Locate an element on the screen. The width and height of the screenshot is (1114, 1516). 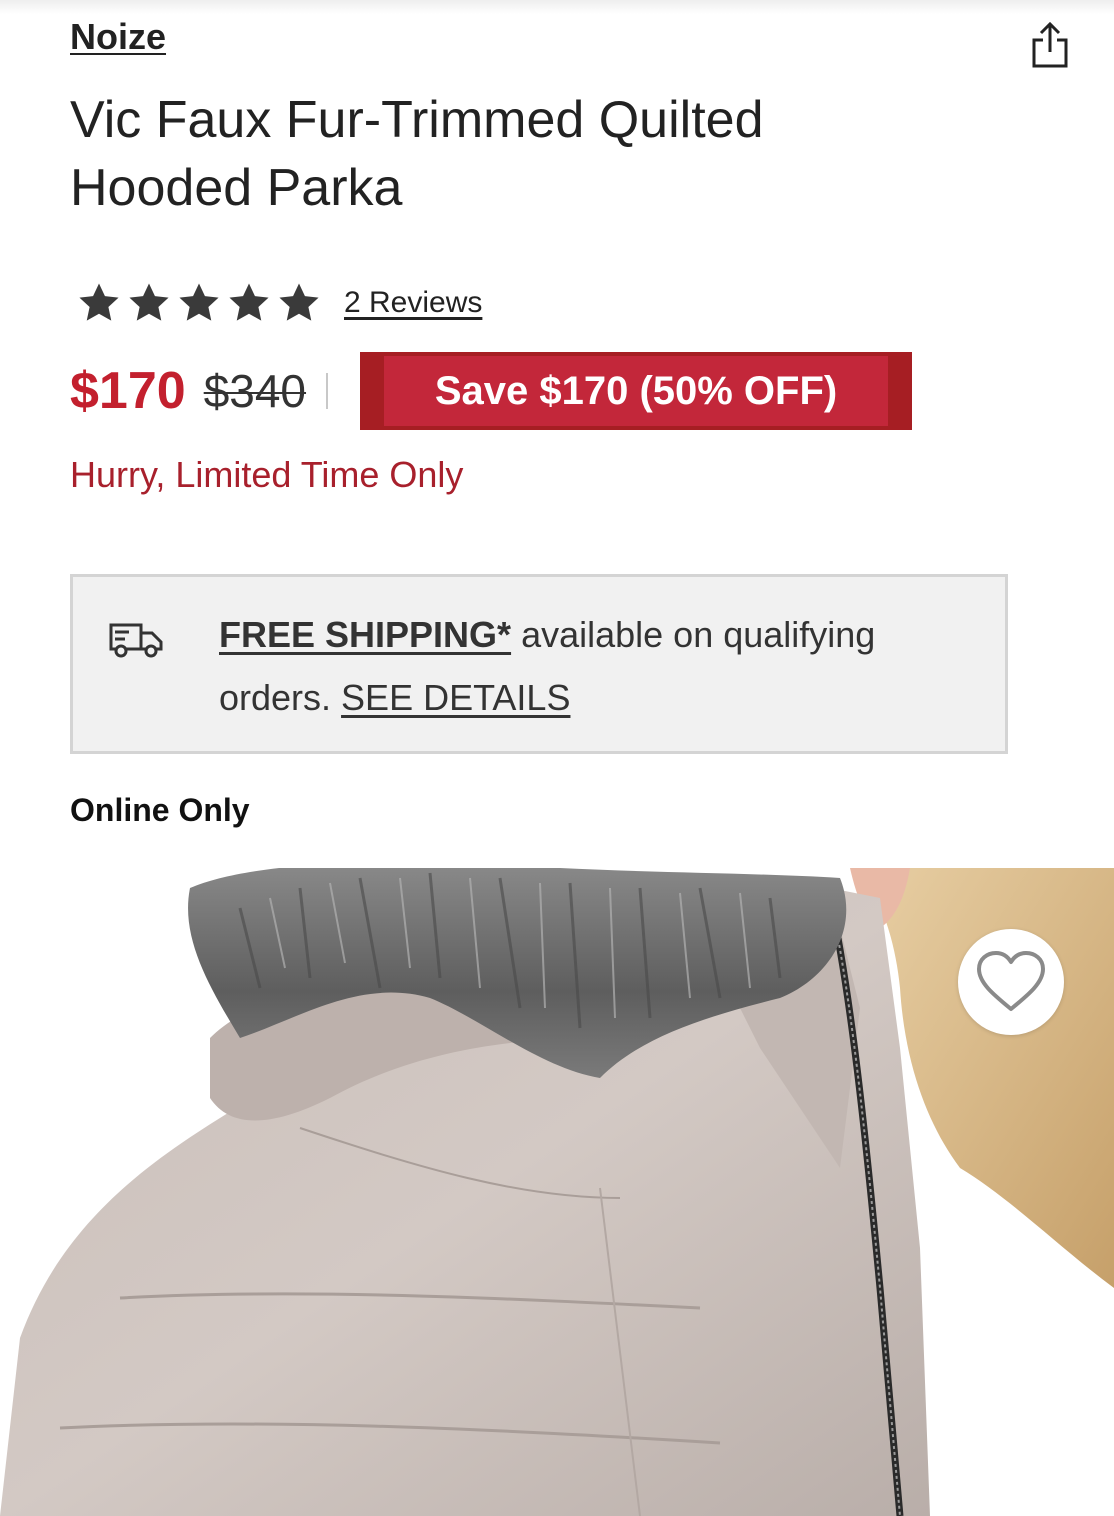
original-price: $340 is located at coordinates (255, 391).